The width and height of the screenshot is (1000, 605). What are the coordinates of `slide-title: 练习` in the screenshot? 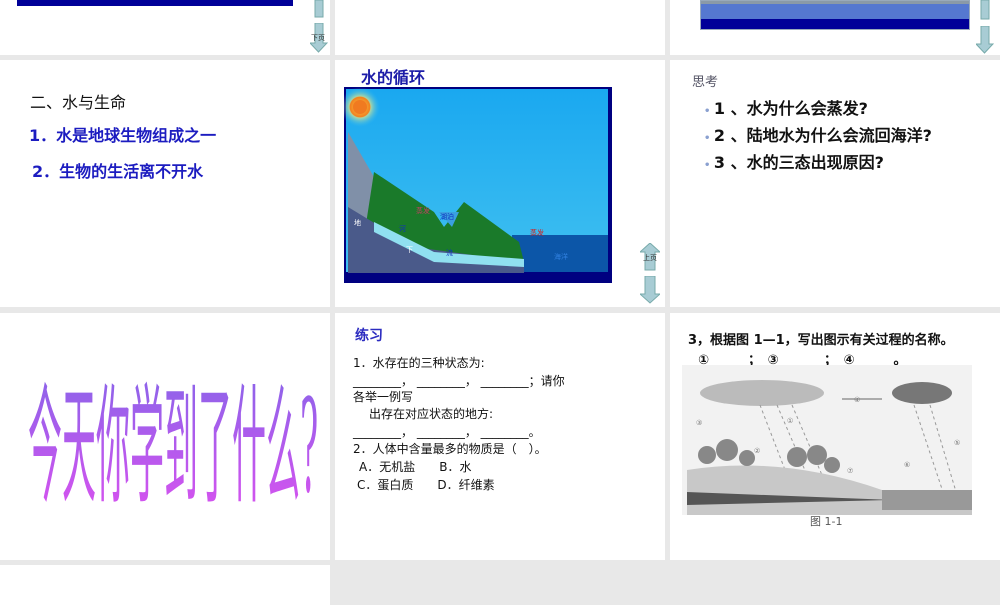 It's located at (369, 336).